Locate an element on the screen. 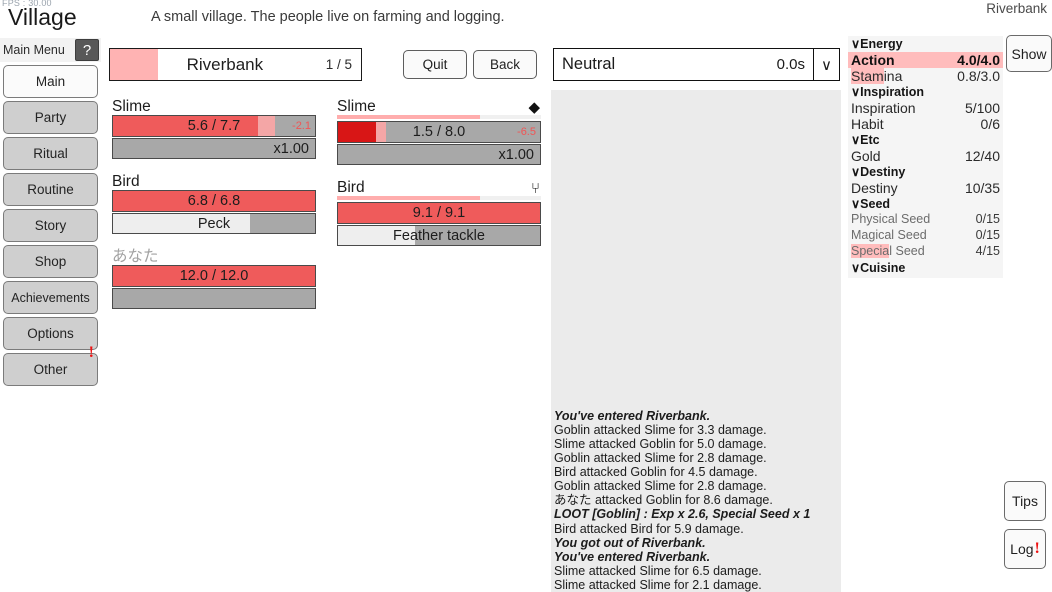 Image resolution: width=1052 pixels, height=592 pixels. combatant-enemy-0: Slime ◆ 1.5 / 8.0 -6.5 x1.00 is located at coordinates (439, 129).